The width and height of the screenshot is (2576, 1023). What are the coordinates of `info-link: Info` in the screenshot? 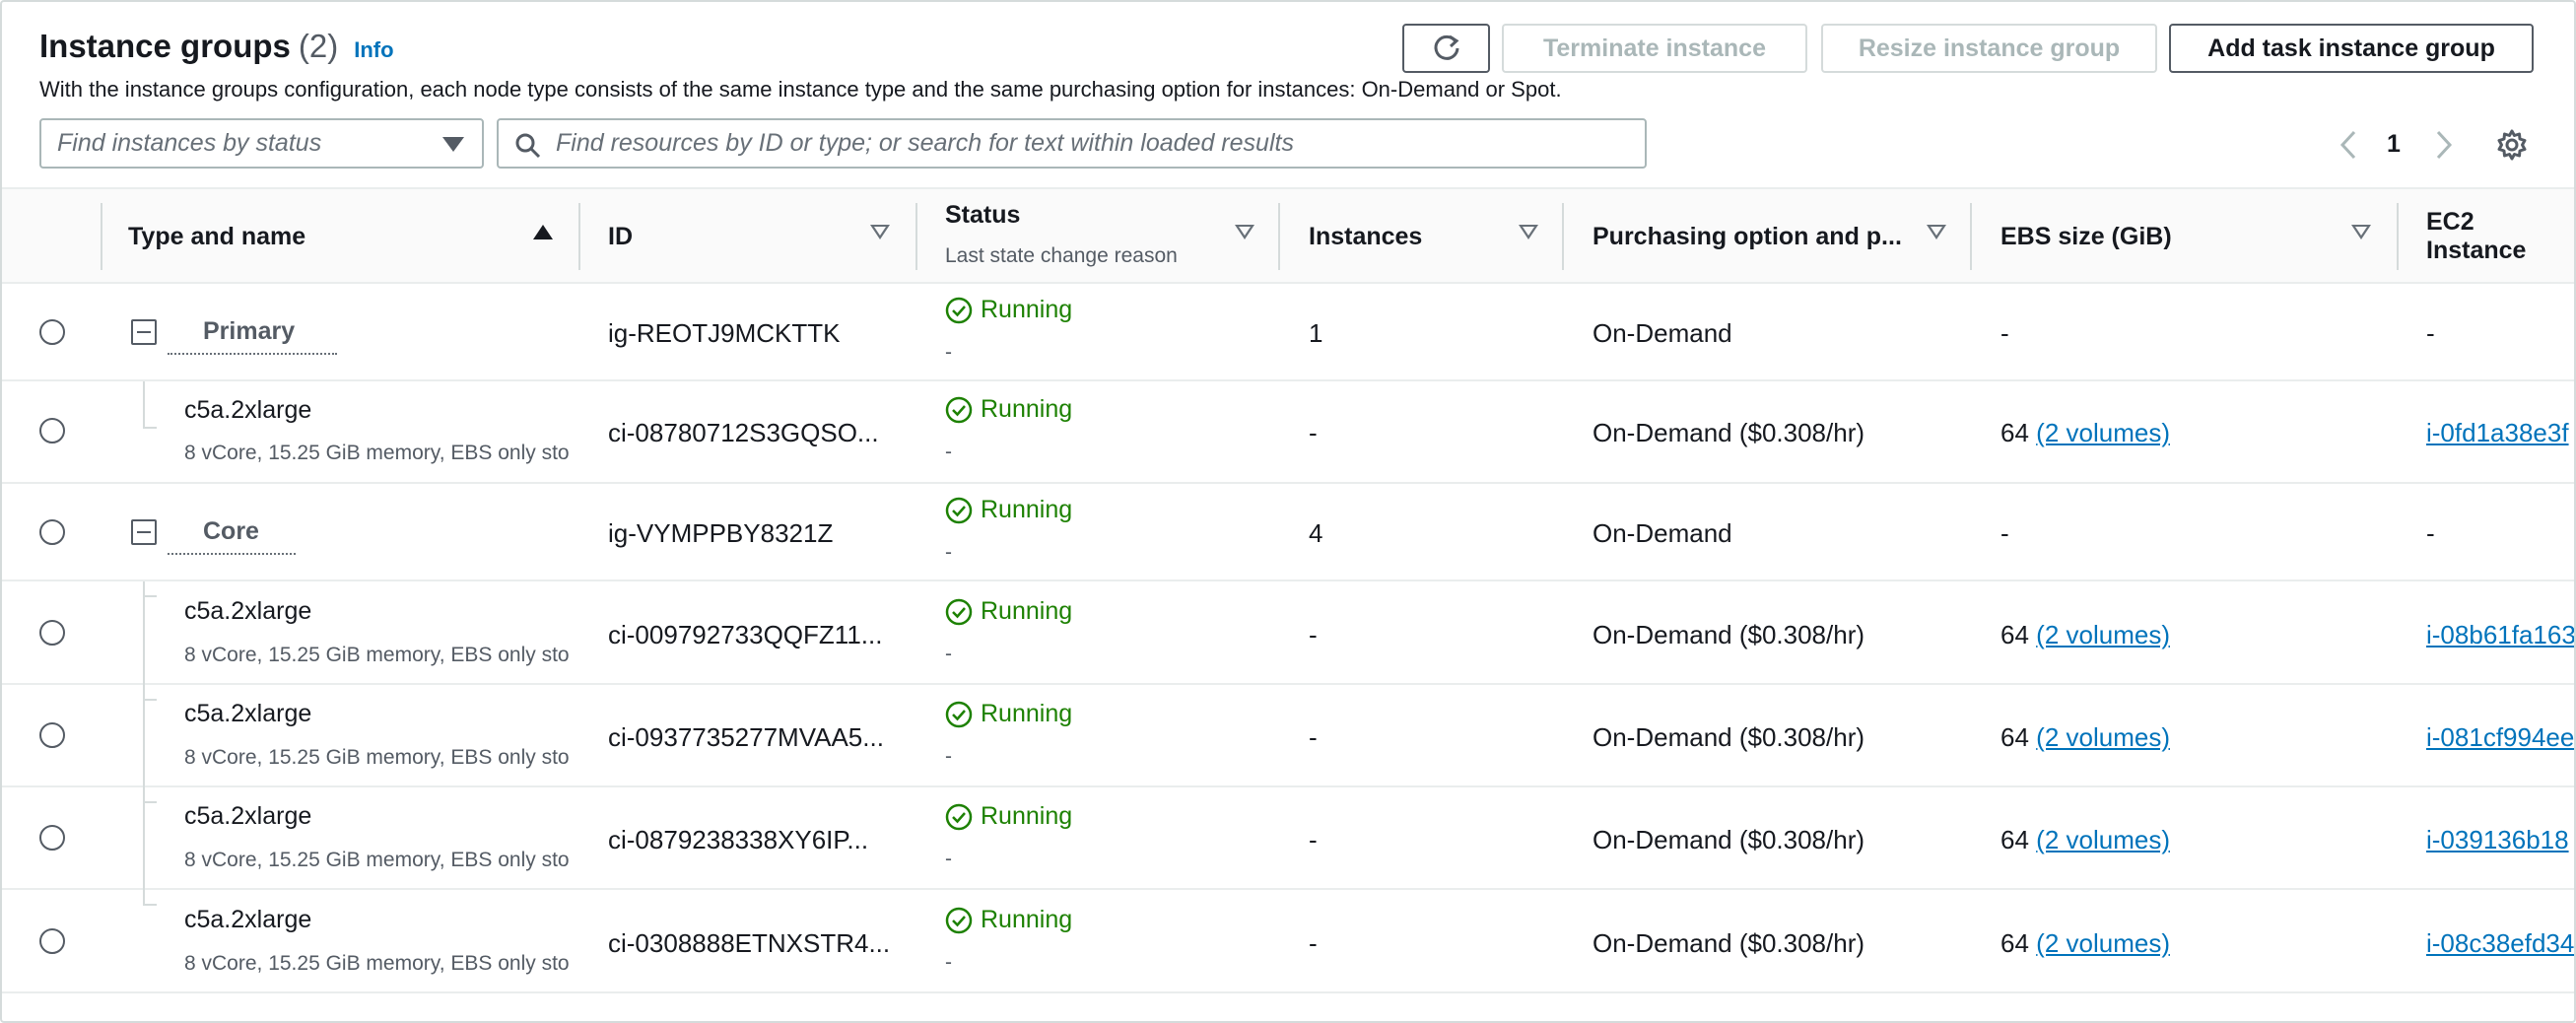 It's located at (373, 50).